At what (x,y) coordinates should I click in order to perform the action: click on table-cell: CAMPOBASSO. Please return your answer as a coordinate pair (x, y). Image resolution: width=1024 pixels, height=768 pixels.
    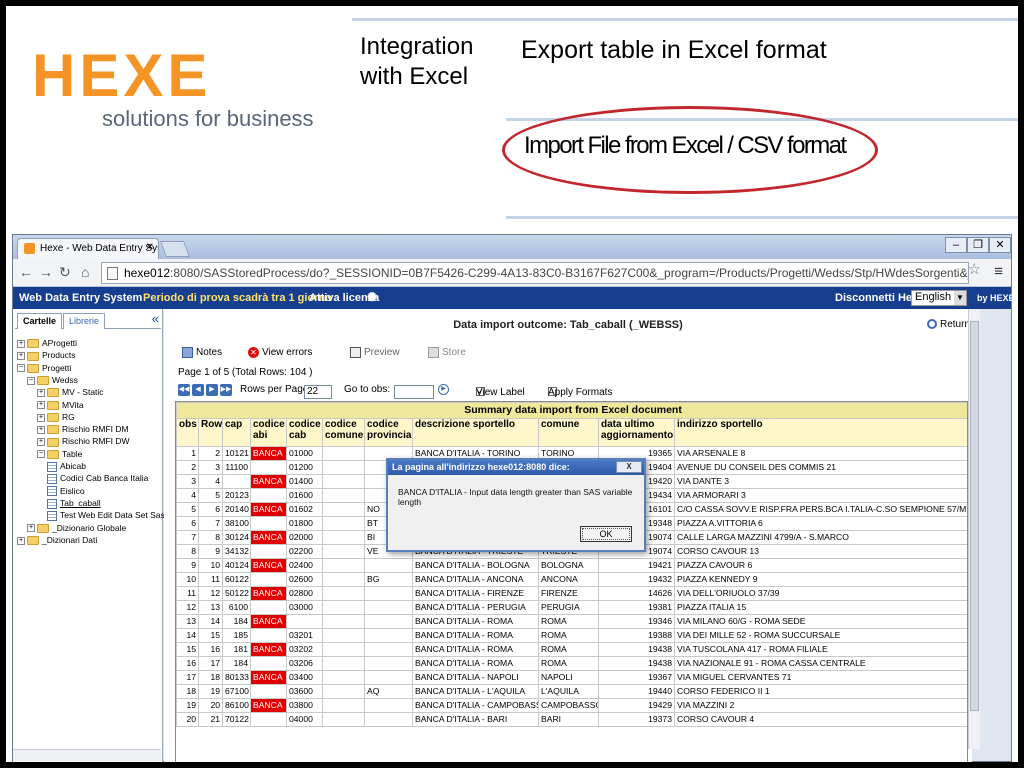
    Looking at the image, I should click on (568, 705).